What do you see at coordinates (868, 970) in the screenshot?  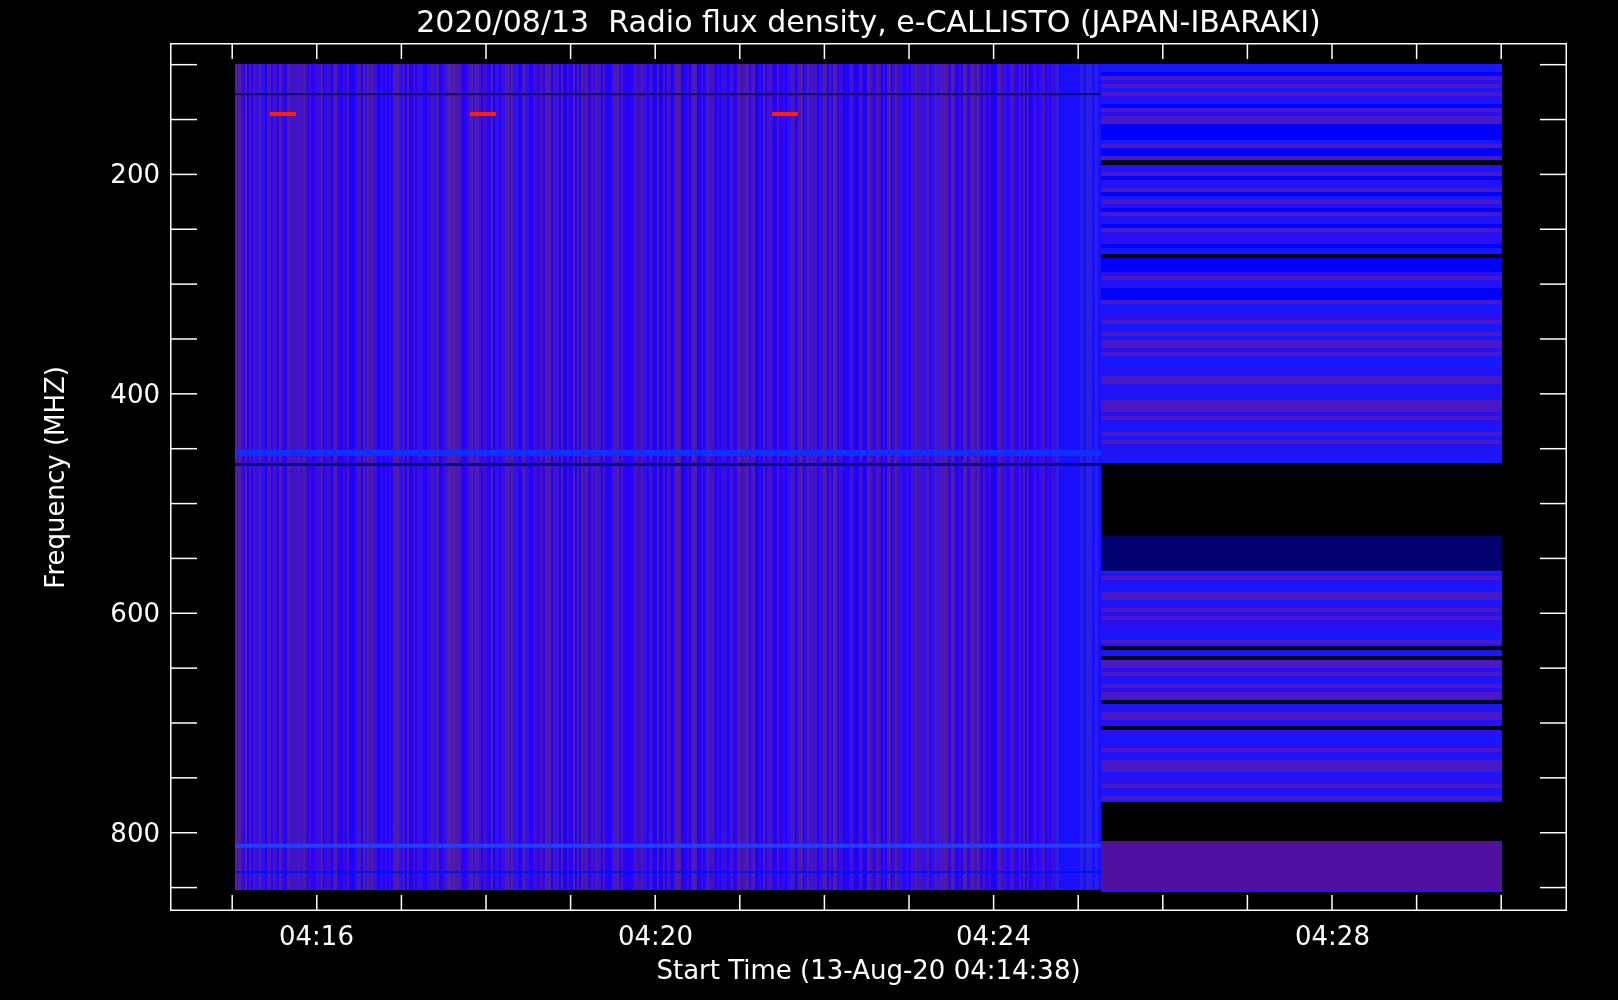 I see `x-axis-title: Start Time (13-Aug-20 04:14:38)` at bounding box center [868, 970].